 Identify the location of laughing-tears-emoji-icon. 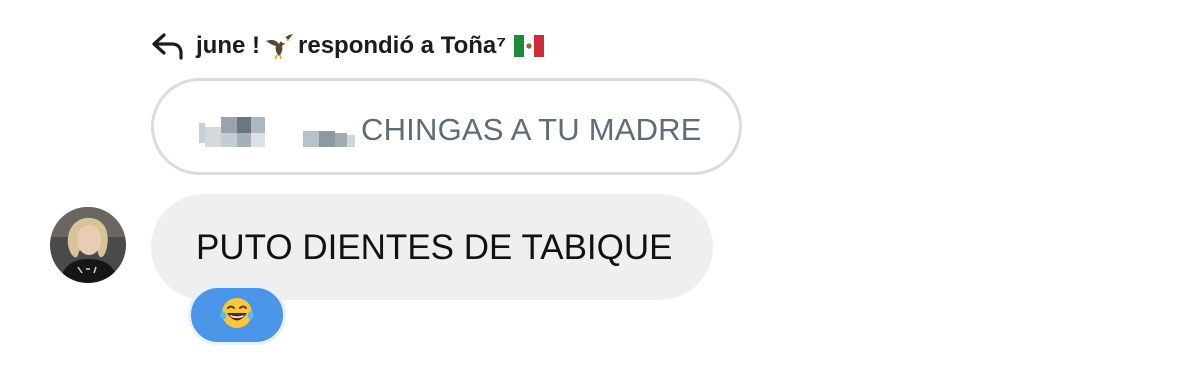
(237, 315).